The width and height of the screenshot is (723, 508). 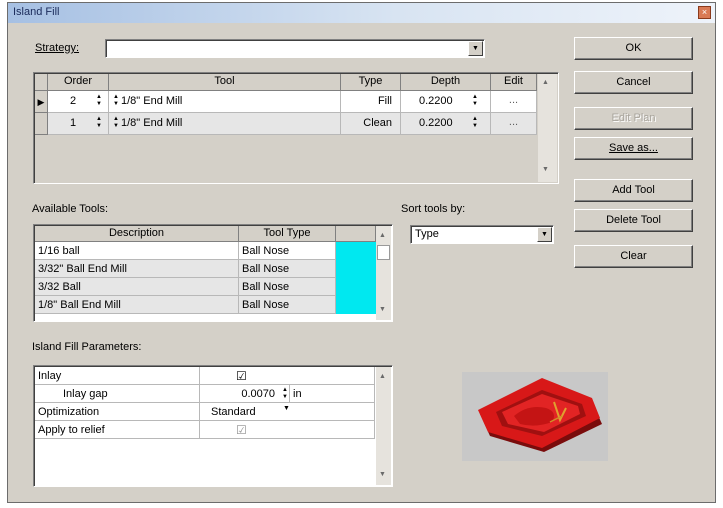 What do you see at coordinates (41, 124) in the screenshot?
I see `row-indicator` at bounding box center [41, 124].